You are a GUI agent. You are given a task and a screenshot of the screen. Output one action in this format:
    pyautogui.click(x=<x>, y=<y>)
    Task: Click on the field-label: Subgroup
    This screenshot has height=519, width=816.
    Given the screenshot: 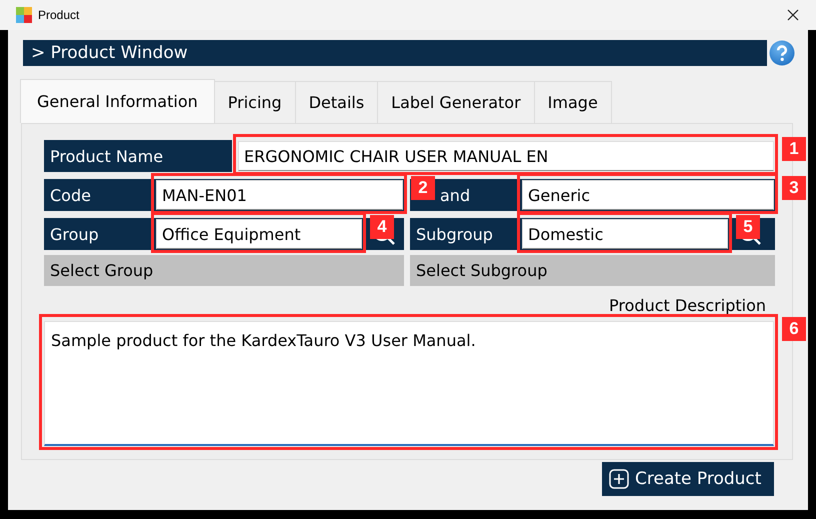 What is the action you would take?
    pyautogui.click(x=454, y=234)
    